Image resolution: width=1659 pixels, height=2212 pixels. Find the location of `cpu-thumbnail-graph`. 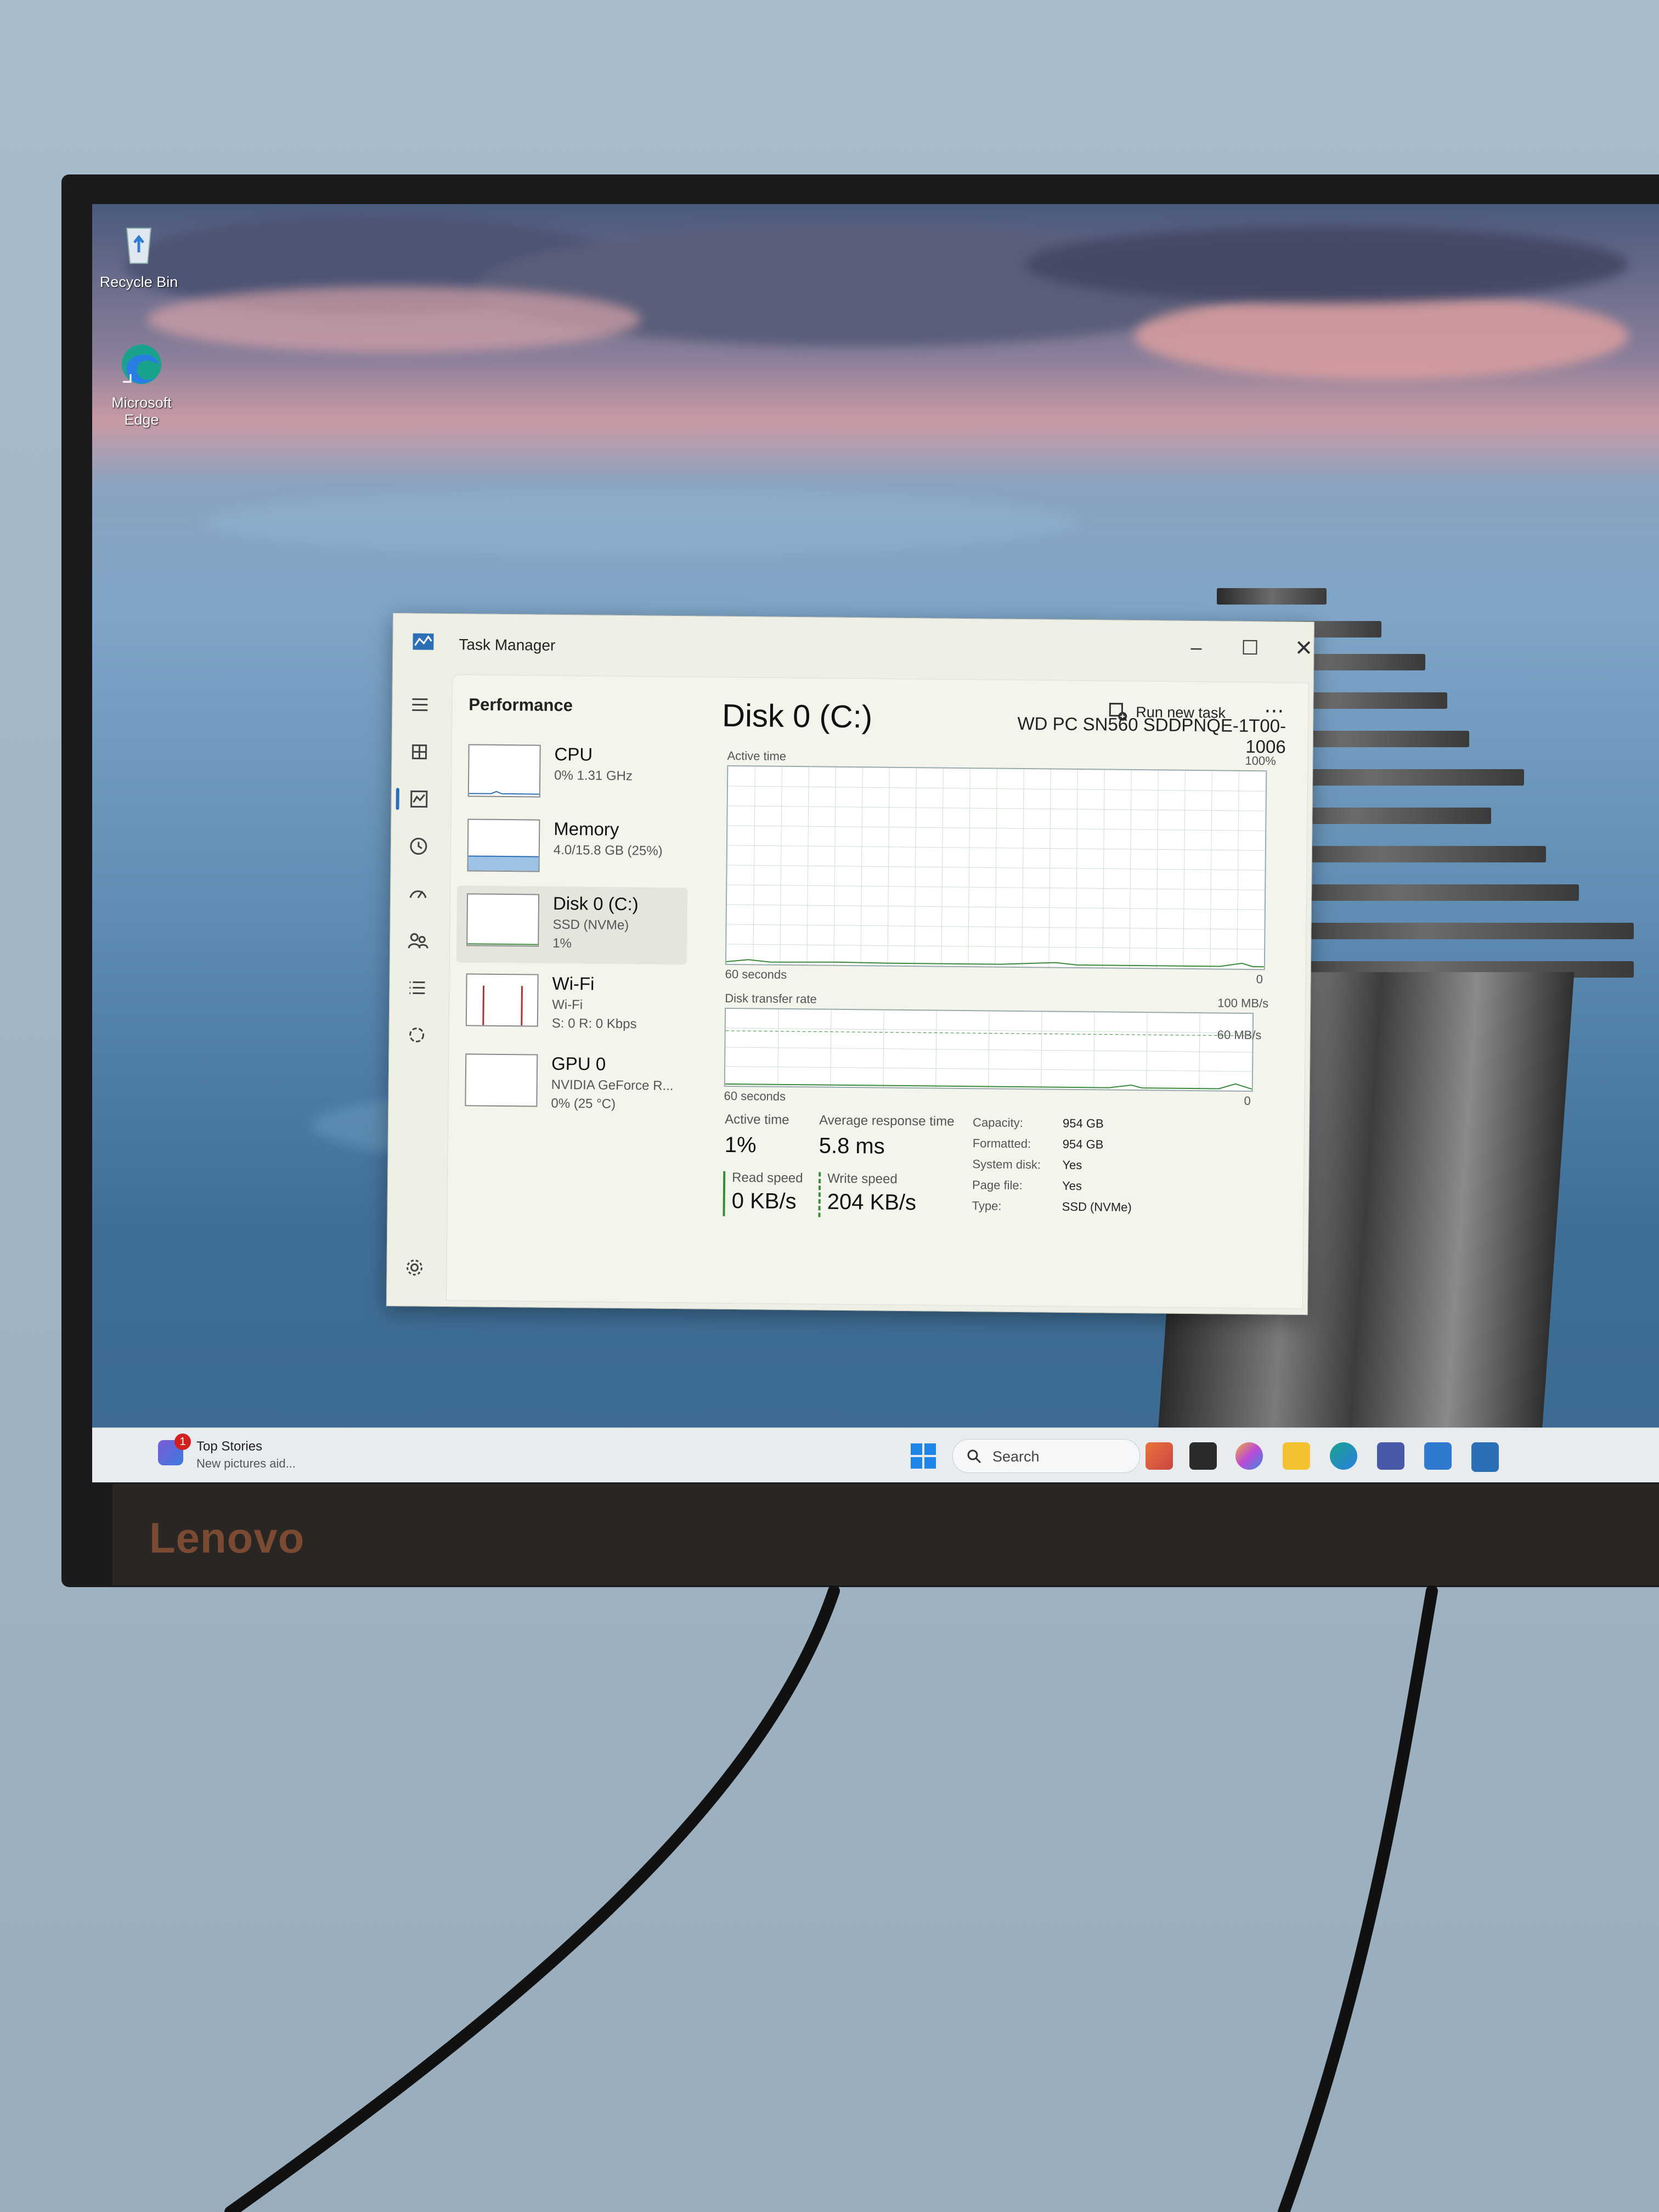

cpu-thumbnail-graph is located at coordinates (504, 771).